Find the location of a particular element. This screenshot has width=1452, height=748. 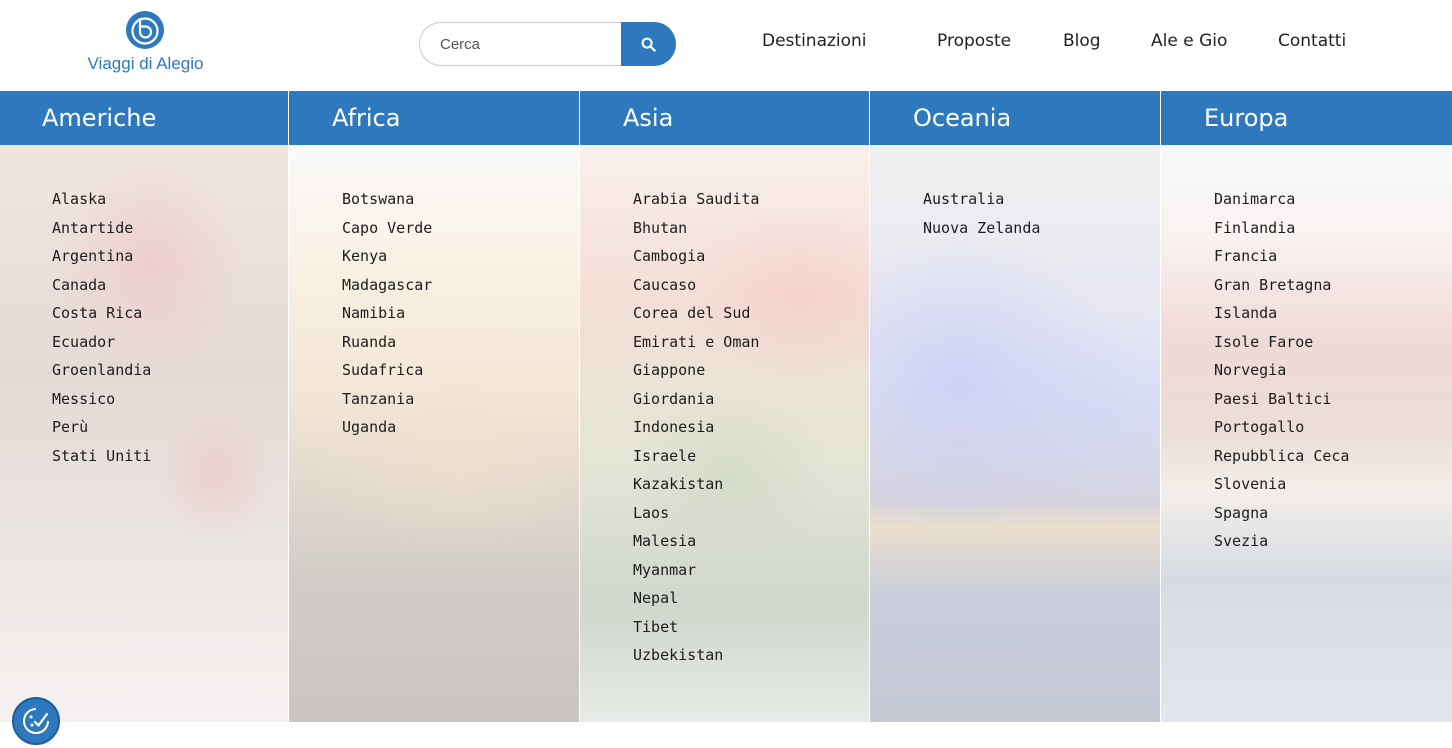

country-link: Antartide is located at coordinates (101, 228).